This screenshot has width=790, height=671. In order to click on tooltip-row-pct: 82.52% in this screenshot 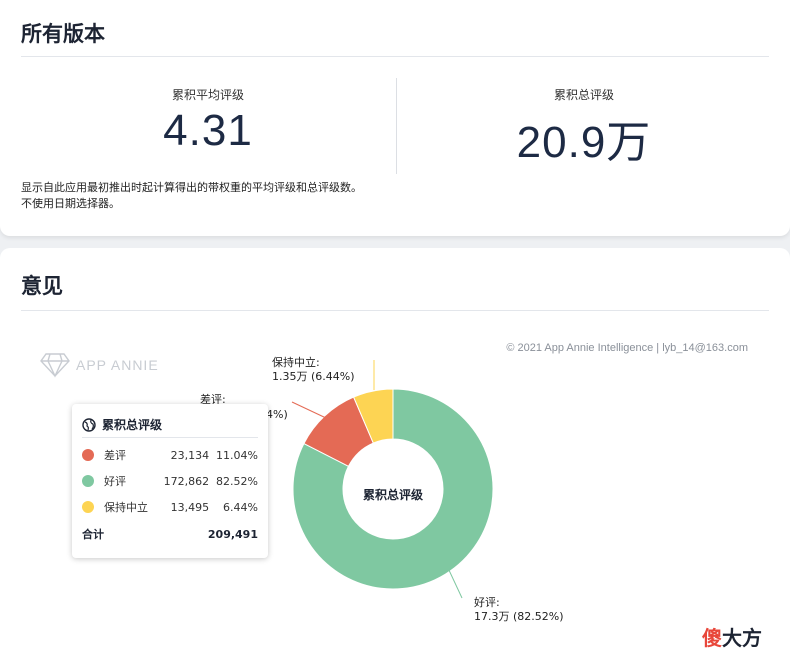, I will do `click(237, 481)`.